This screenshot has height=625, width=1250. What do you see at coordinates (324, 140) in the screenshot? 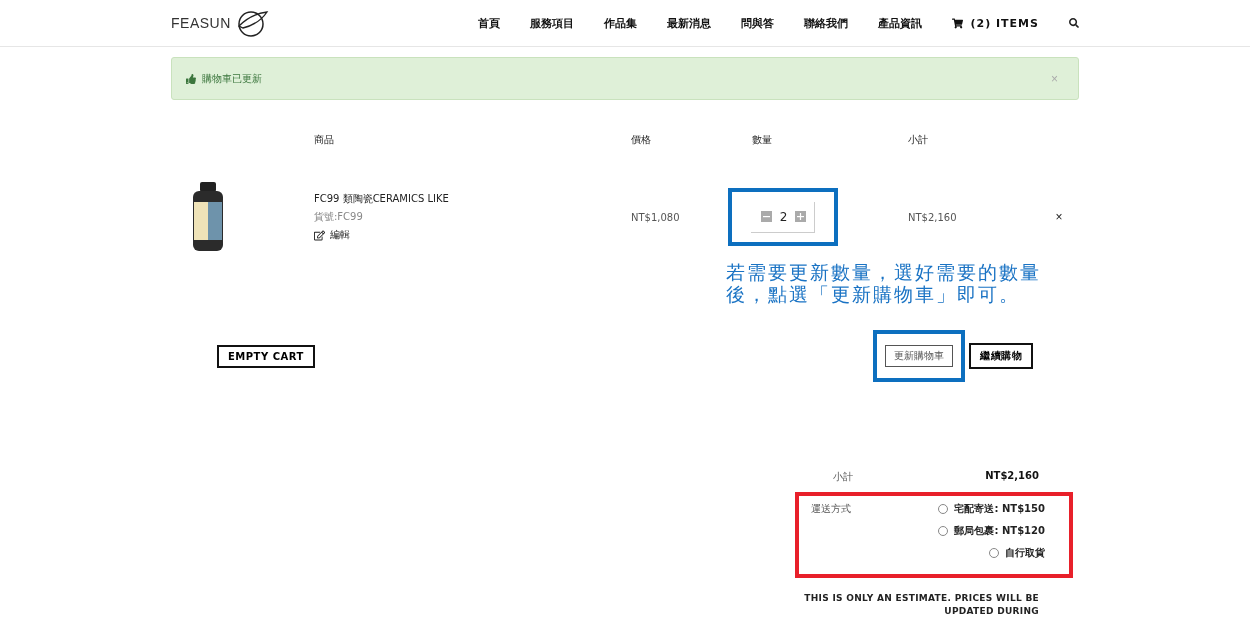
I see `column-header: 商品` at bounding box center [324, 140].